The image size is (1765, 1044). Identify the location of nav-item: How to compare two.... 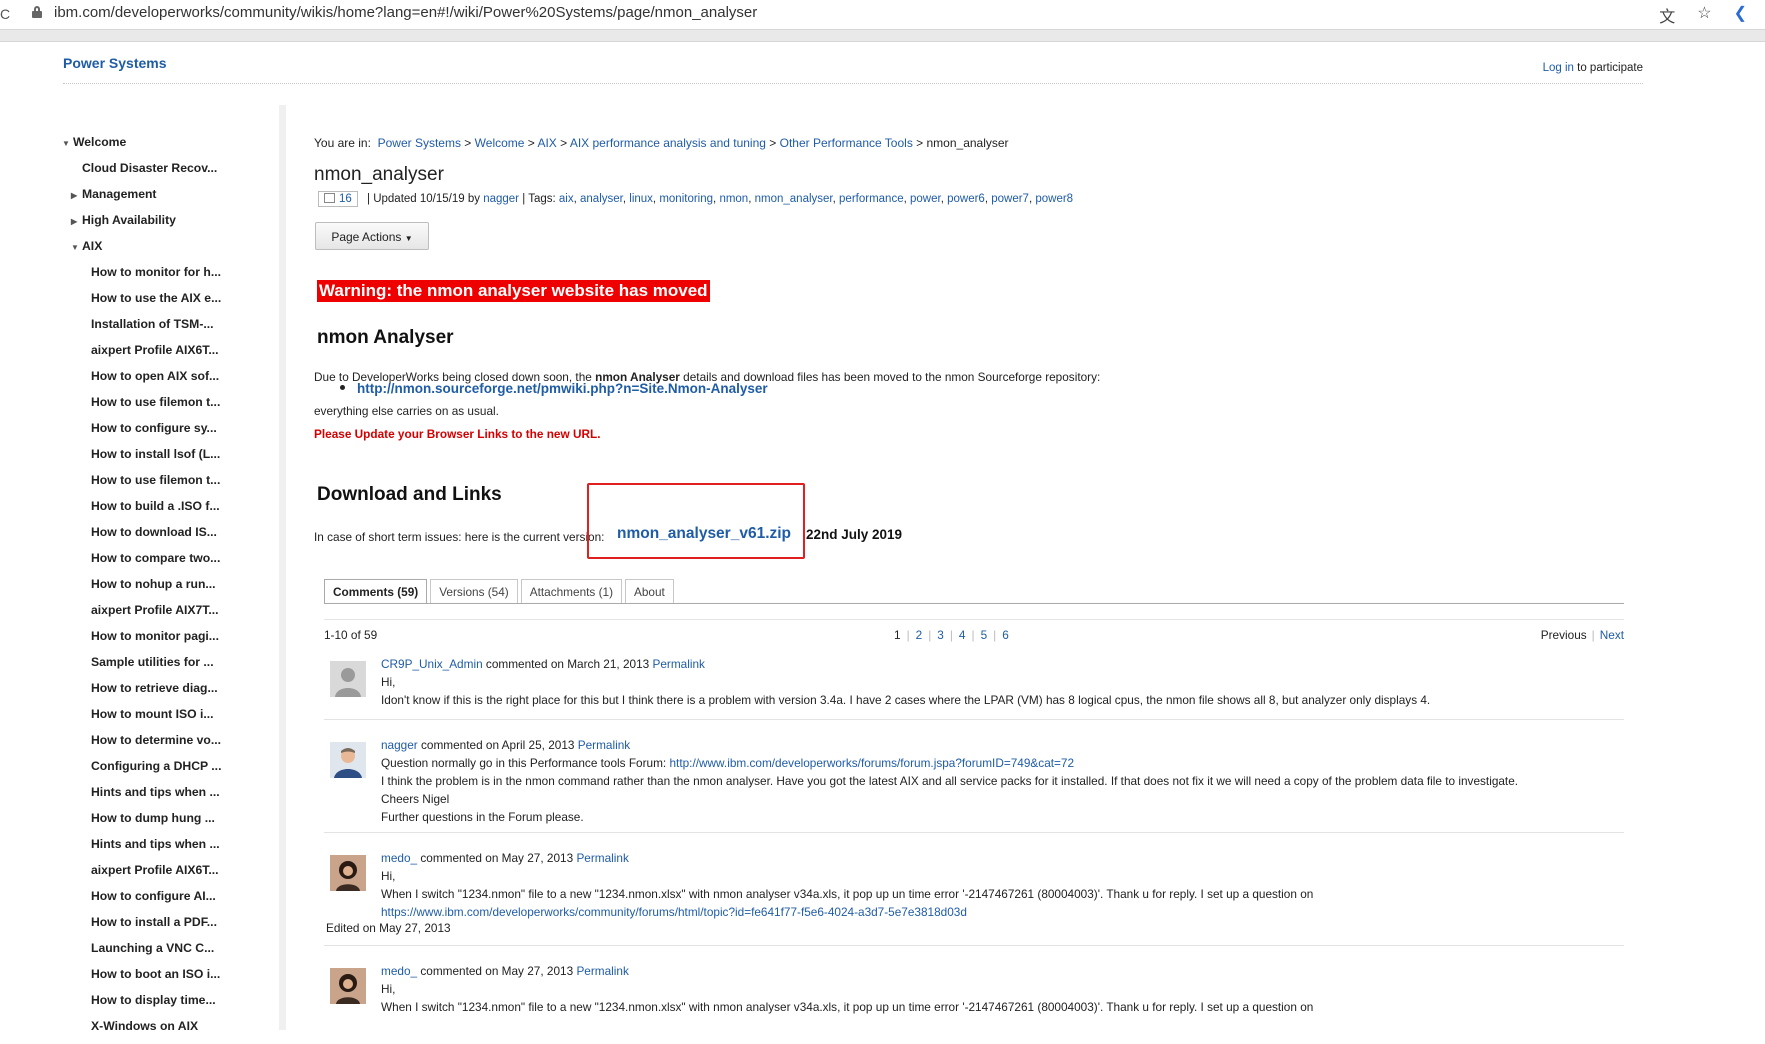
(172, 563).